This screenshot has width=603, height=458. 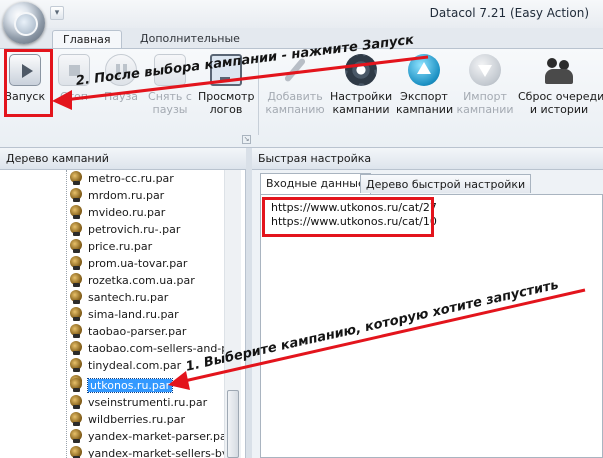 What do you see at coordinates (146, 212) in the screenshot?
I see `tree-item: mvideo.ru.par` at bounding box center [146, 212].